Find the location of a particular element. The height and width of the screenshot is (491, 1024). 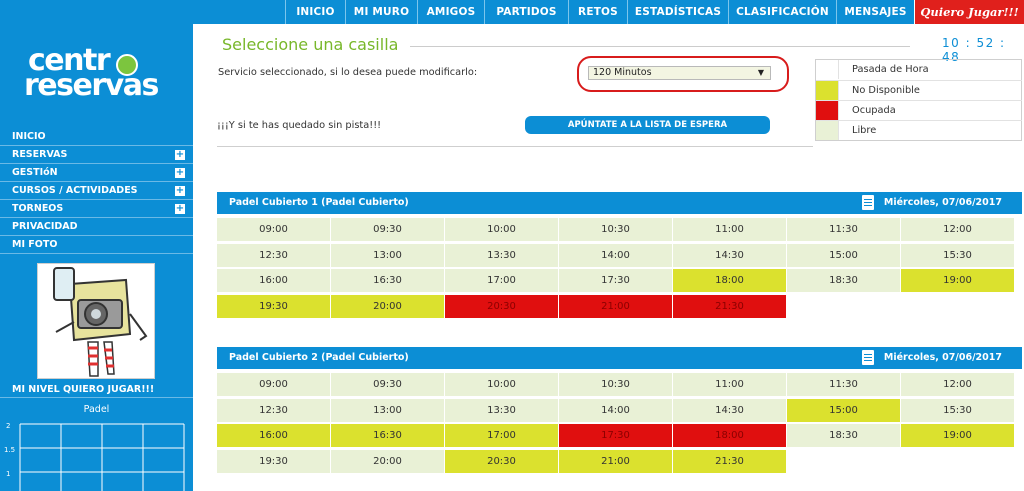

nav-item-6: CLASIFICACIÓN is located at coordinates (782, 12).